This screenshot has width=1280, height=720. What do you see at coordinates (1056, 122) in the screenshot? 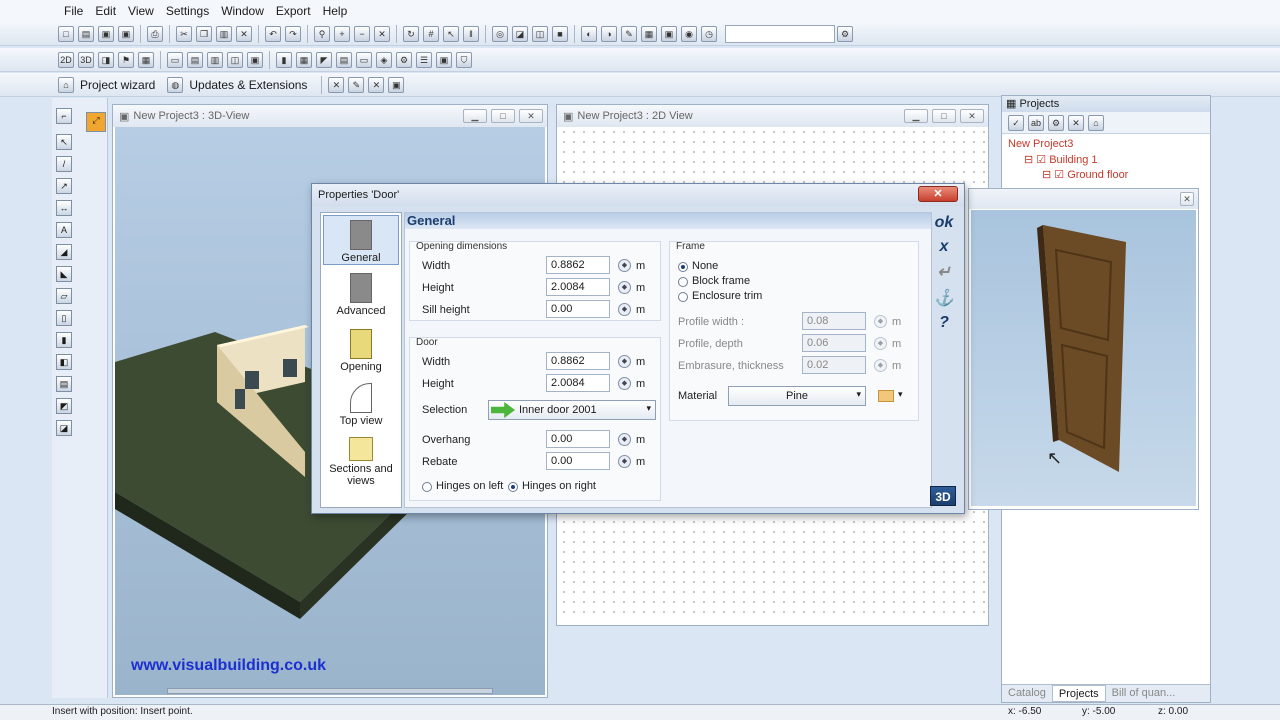
I see `properties-icon: ⚙` at bounding box center [1056, 122].